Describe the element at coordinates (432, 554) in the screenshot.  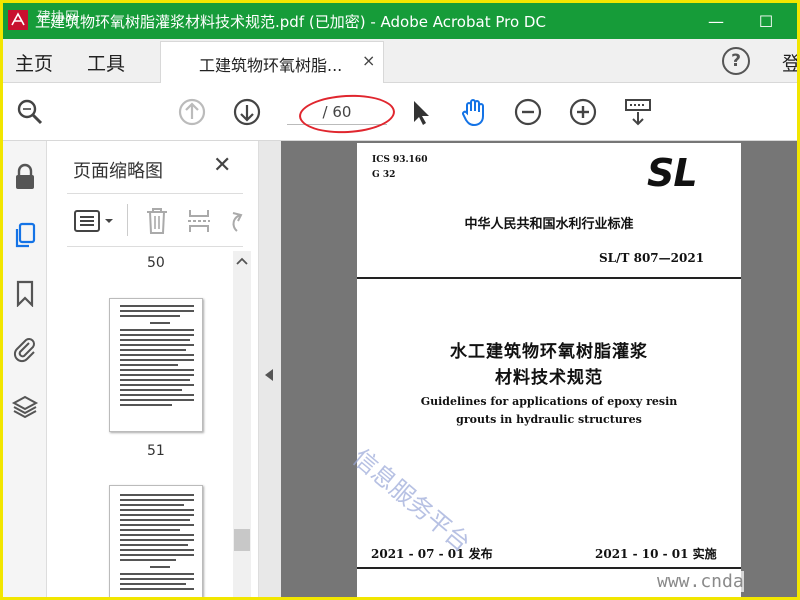
I see `issue-date: 2021 - 07 - 01 发布` at that location.